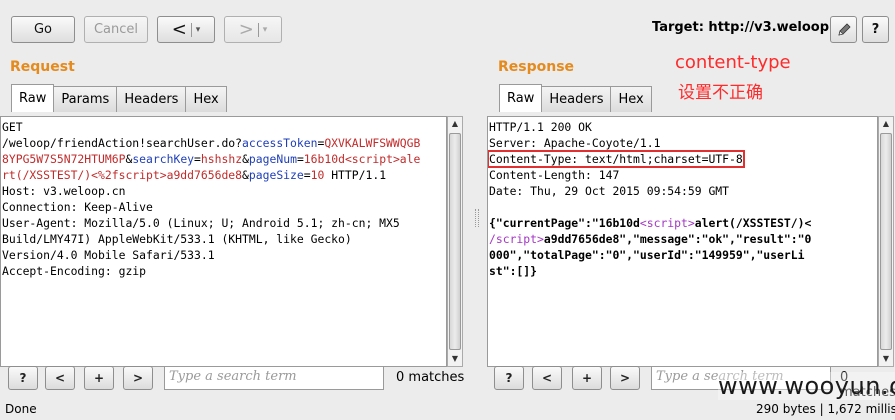 This screenshot has height=420, width=895. I want to click on edit-target-button, so click(843, 29).